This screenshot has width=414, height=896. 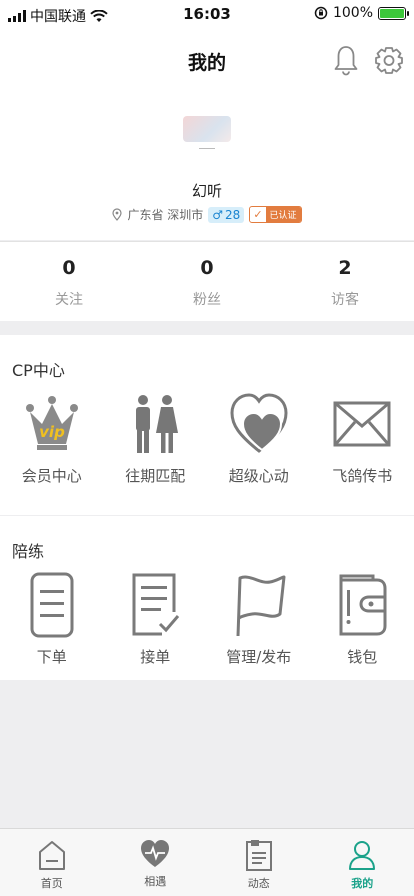 What do you see at coordinates (28, 551) in the screenshot?
I see `section-title: 陪练` at bounding box center [28, 551].